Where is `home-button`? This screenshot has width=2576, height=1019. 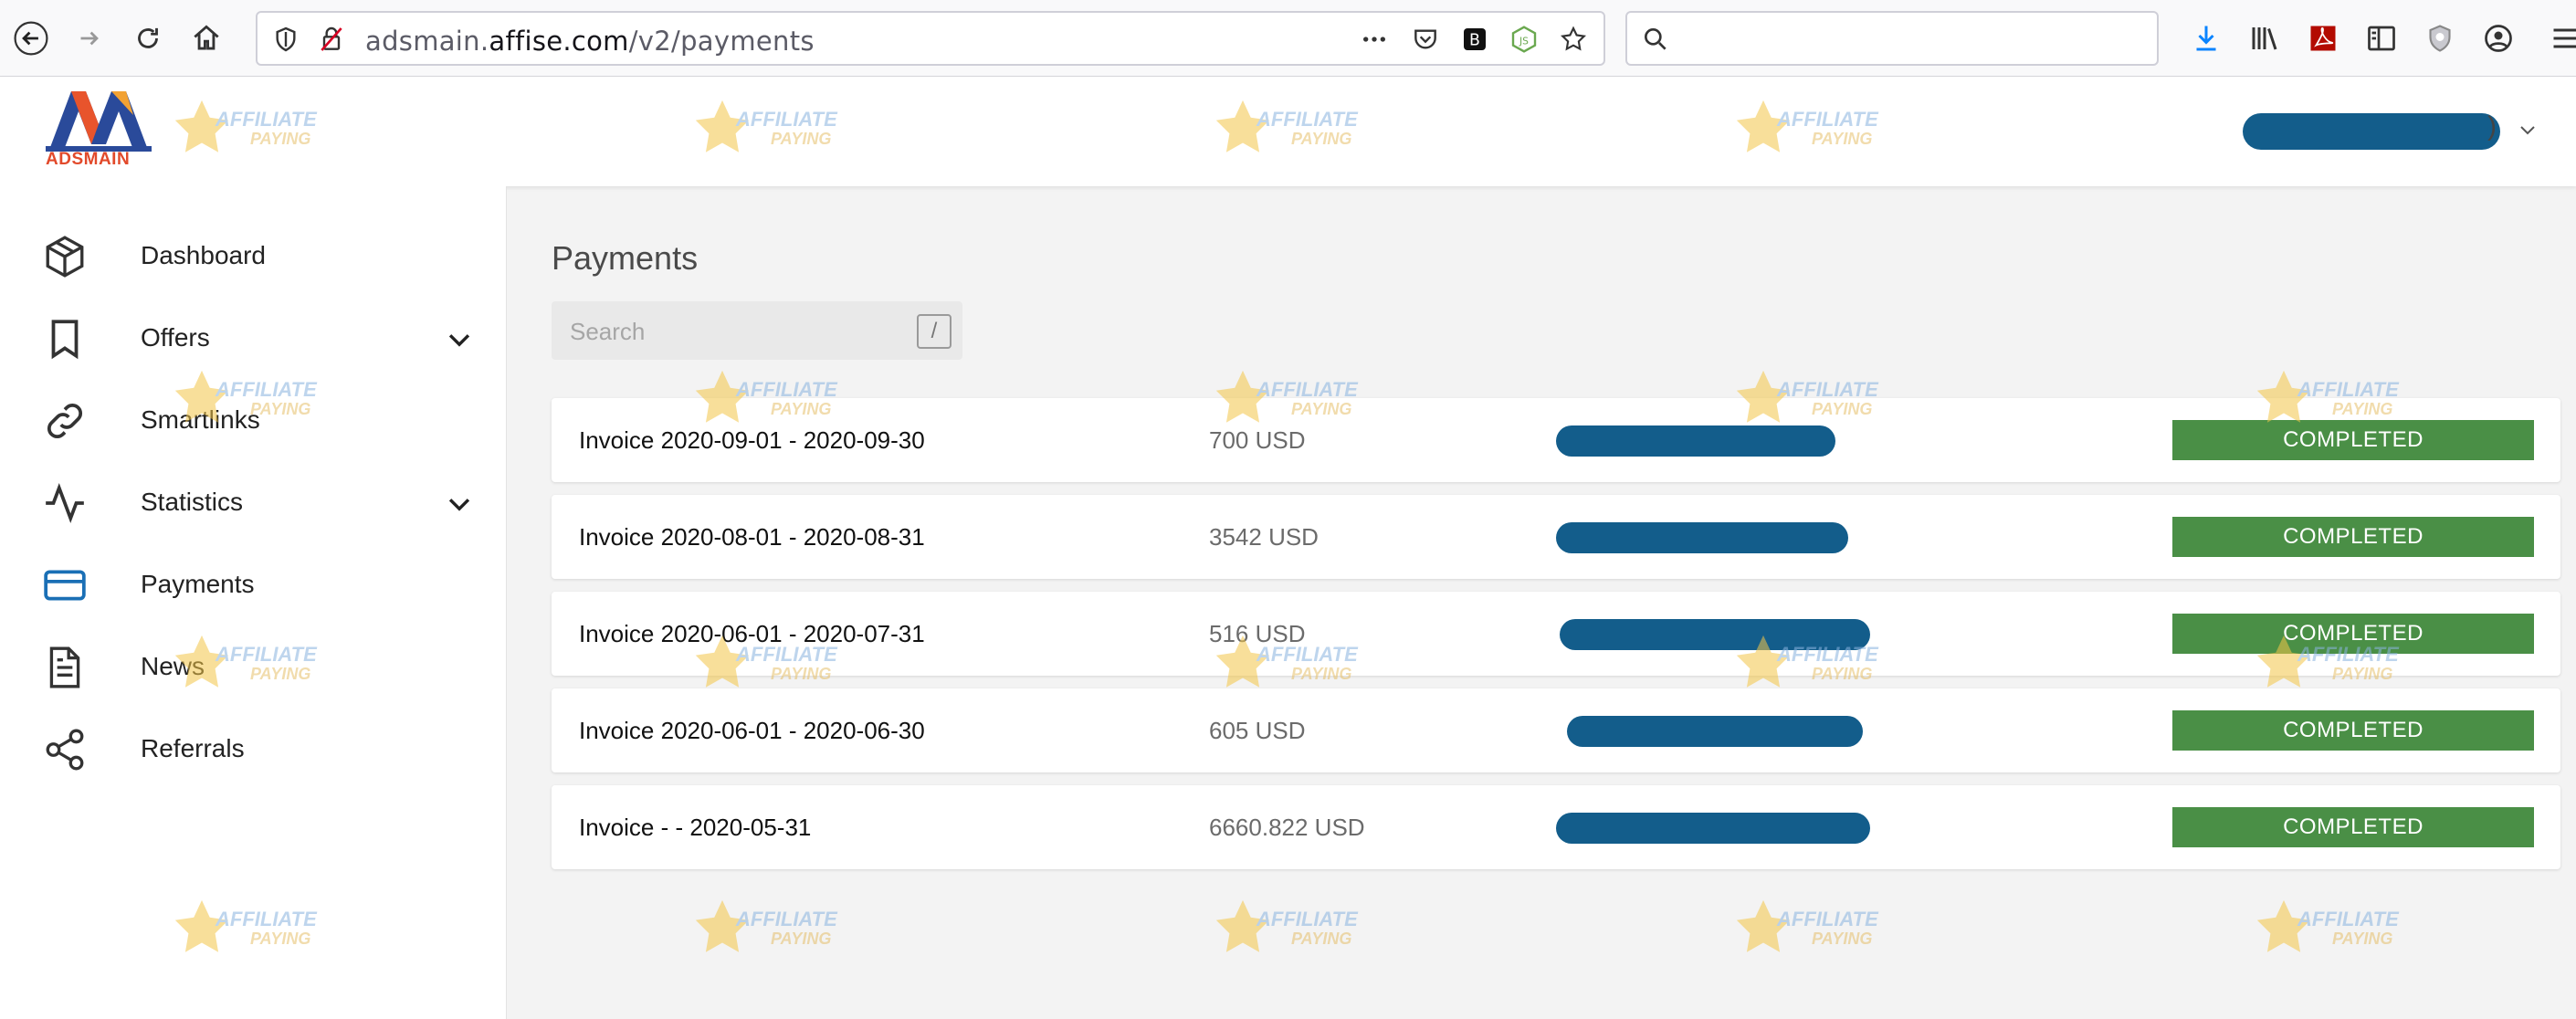
home-button is located at coordinates (206, 39).